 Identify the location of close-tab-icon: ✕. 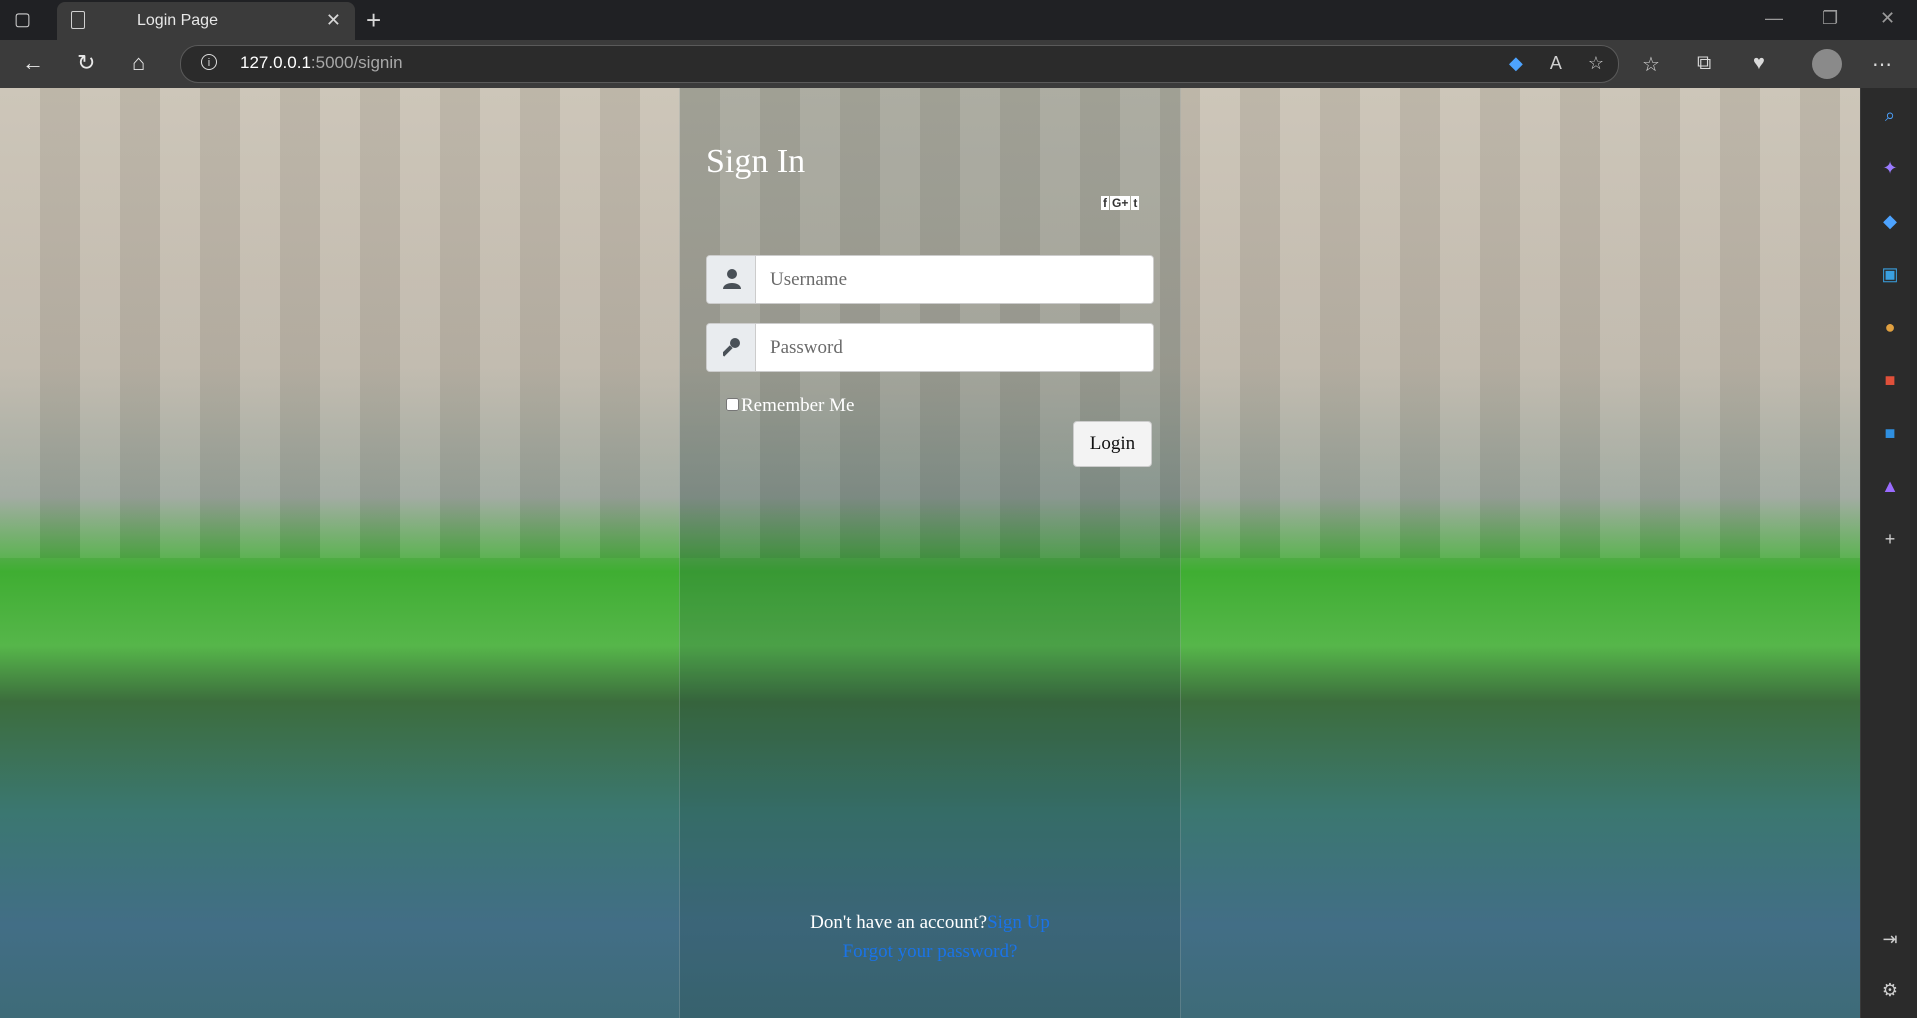
(333, 20).